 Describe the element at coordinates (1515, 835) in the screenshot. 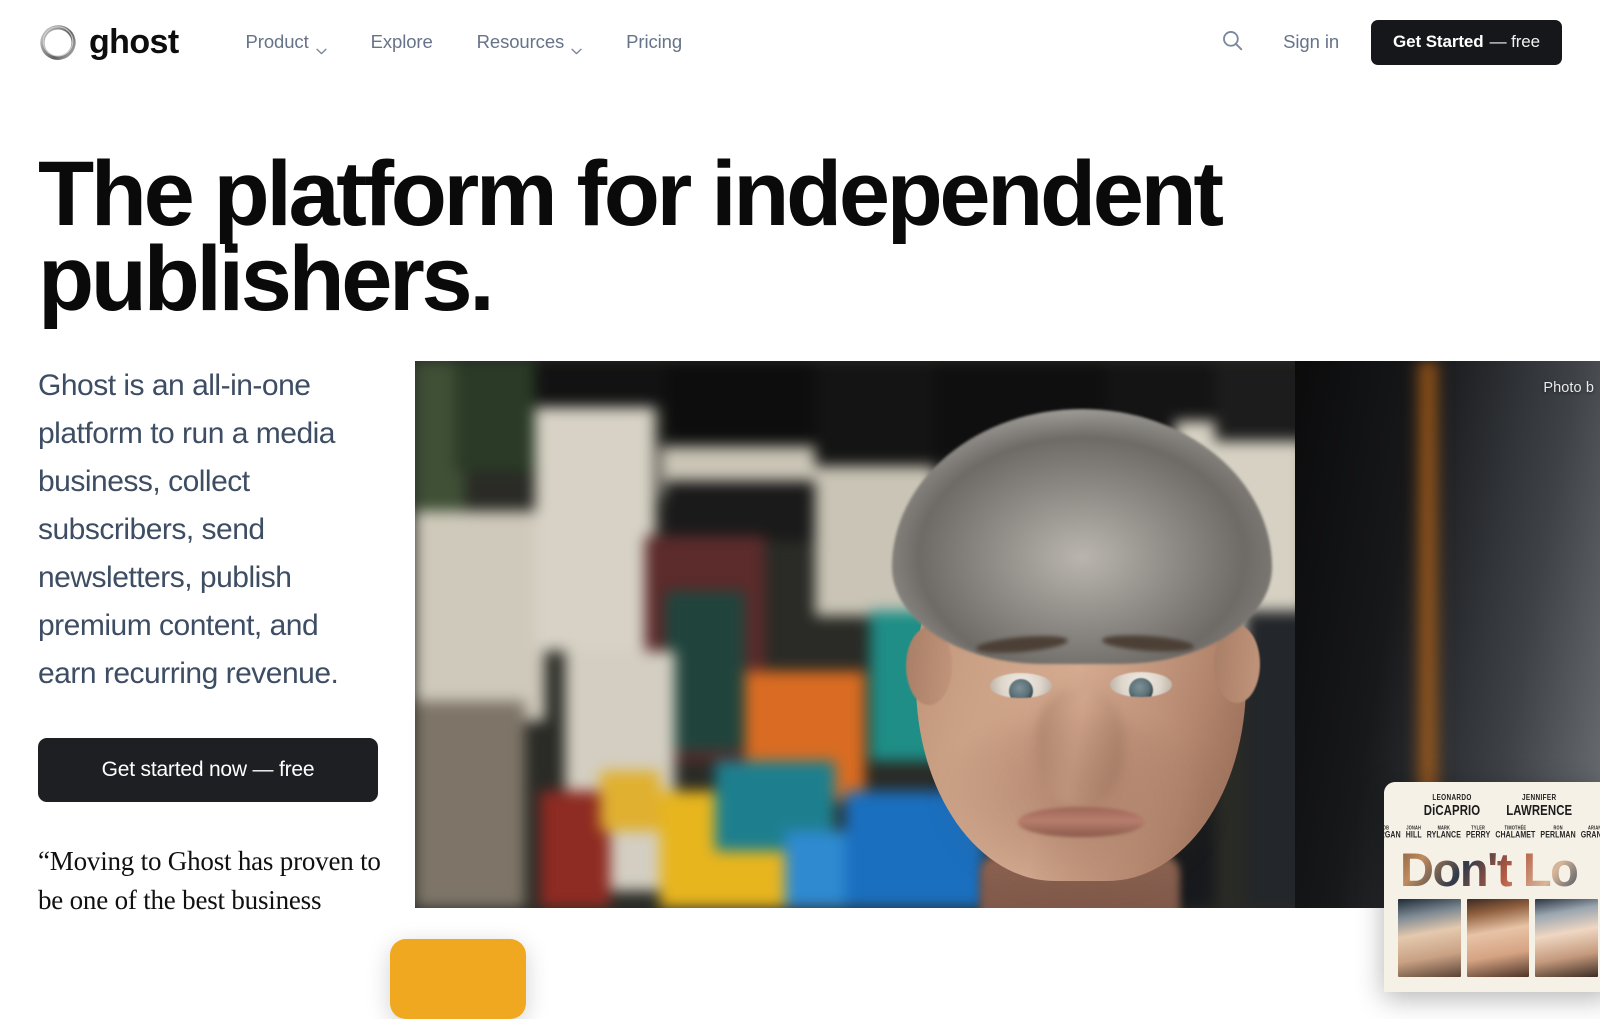

I see `poster-cast-last: CHALAMET` at that location.